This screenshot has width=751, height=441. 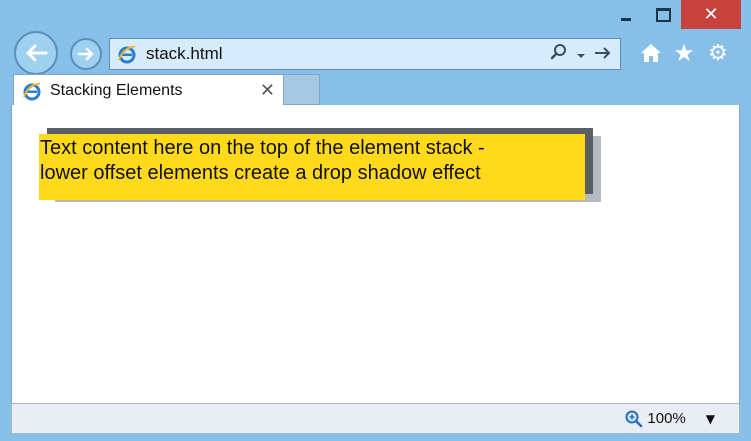 I want to click on star-icon: ★, so click(x=684, y=53).